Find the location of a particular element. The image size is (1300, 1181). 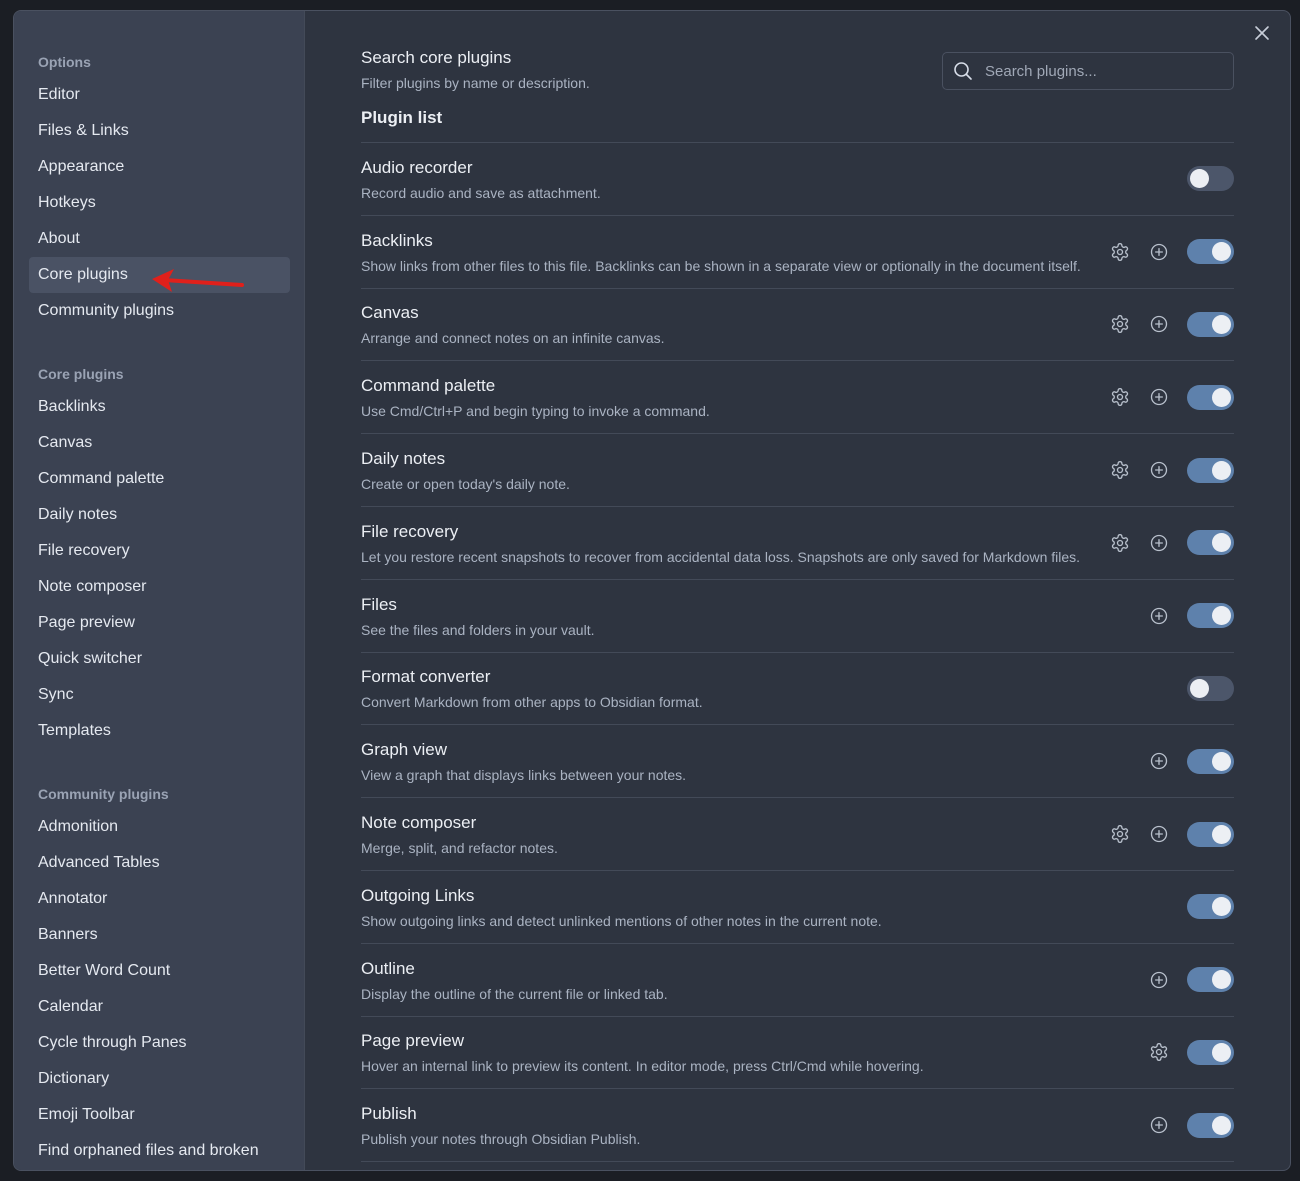

sidebar-item-hotkeys: Hotkeys is located at coordinates (159, 203).